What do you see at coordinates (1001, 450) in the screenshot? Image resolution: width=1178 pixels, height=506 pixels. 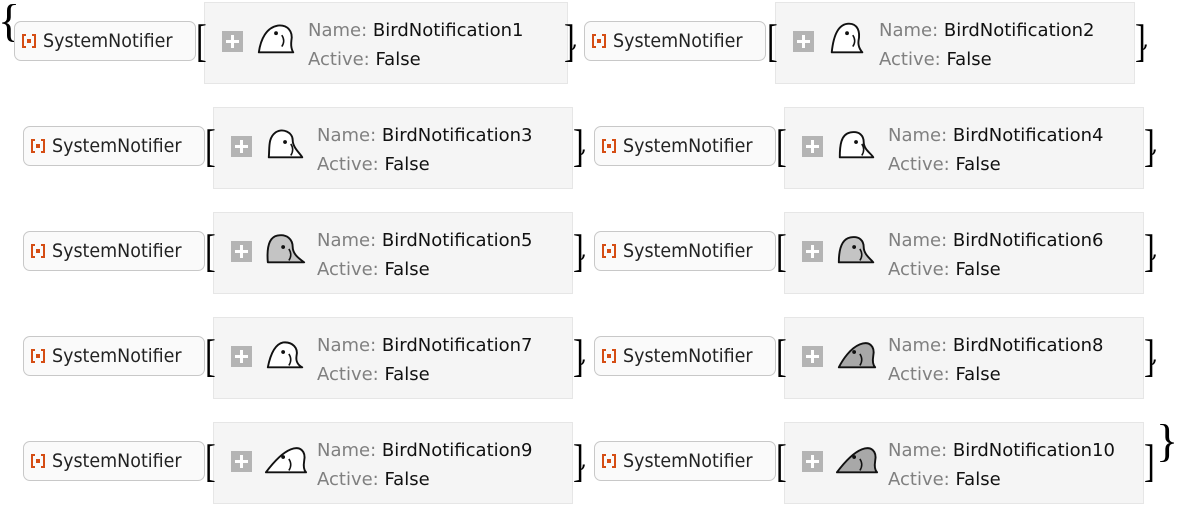 I see `name-field: Name: BirdNotification10` at bounding box center [1001, 450].